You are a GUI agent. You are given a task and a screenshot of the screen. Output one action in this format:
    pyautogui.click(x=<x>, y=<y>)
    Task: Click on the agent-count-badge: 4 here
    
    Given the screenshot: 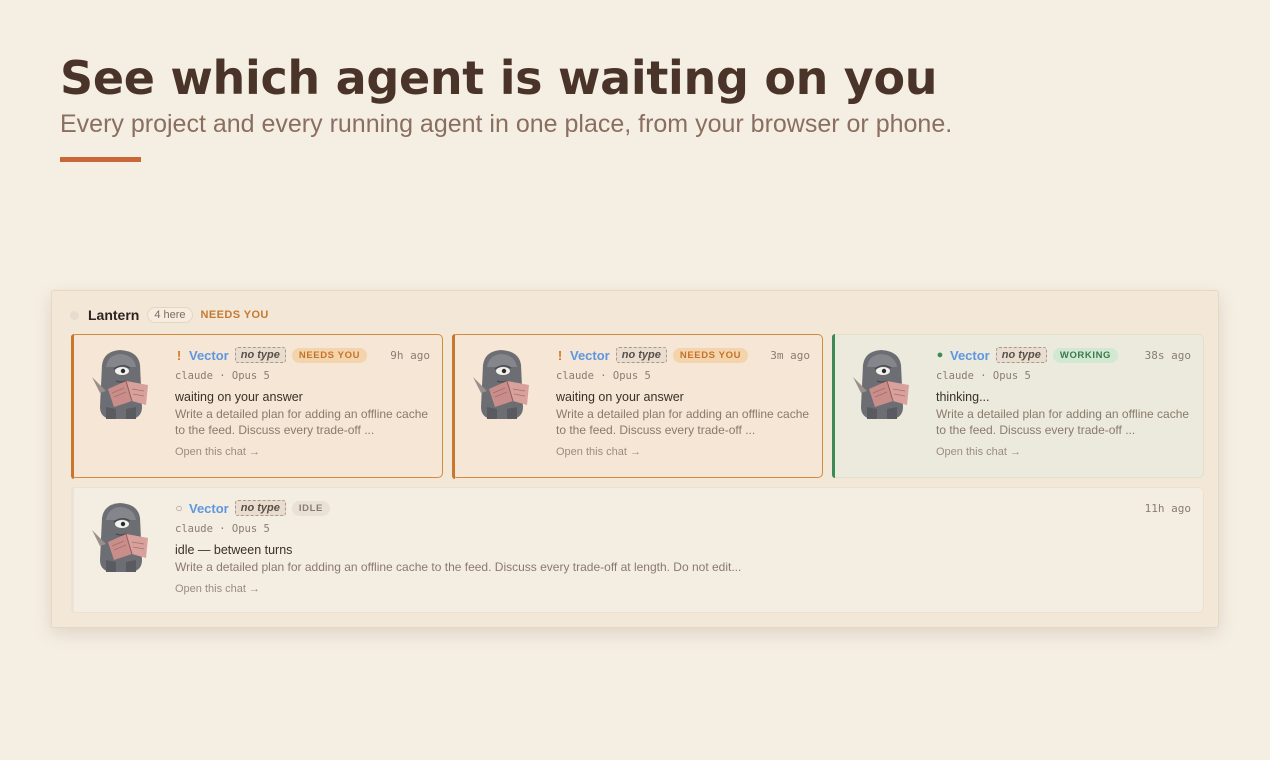 What is the action you would take?
    pyautogui.click(x=170, y=315)
    